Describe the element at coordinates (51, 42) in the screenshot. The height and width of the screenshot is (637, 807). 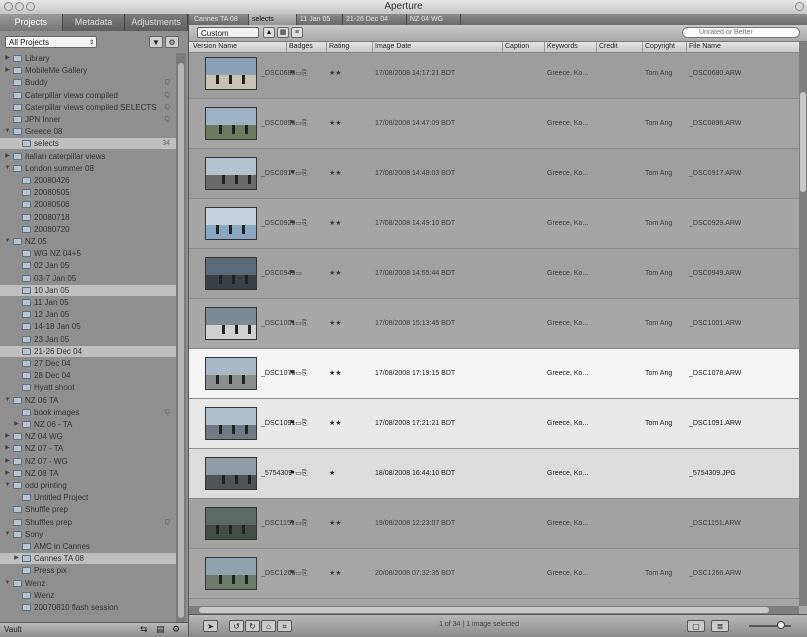
I see `project-filter-select: All Projects ⇕` at that location.